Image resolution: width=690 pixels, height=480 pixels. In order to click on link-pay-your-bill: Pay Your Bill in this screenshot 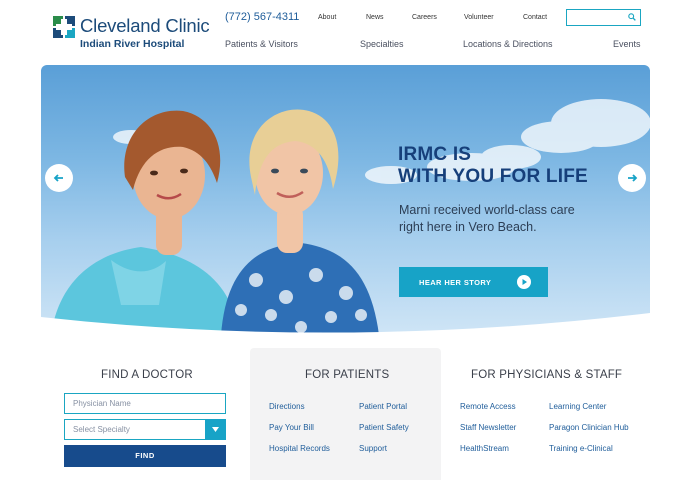, I will do `click(291, 427)`.